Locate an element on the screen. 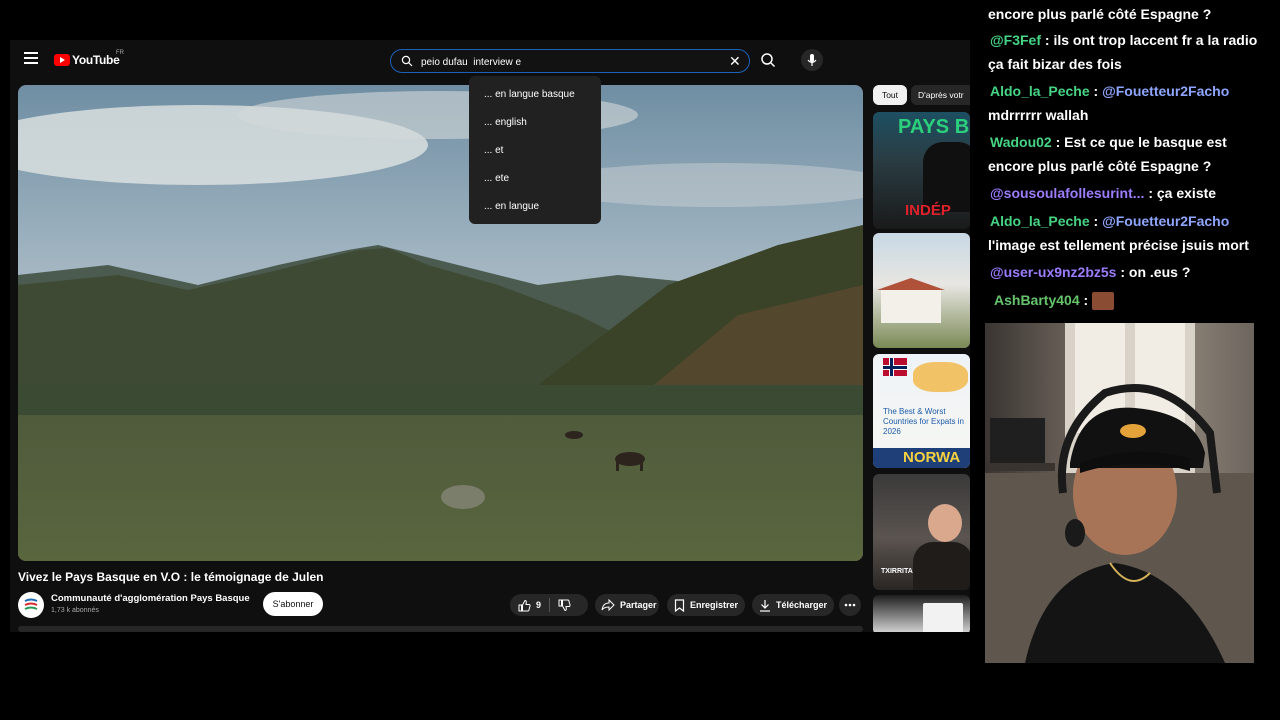  share-label: Partager is located at coordinates (638, 605).